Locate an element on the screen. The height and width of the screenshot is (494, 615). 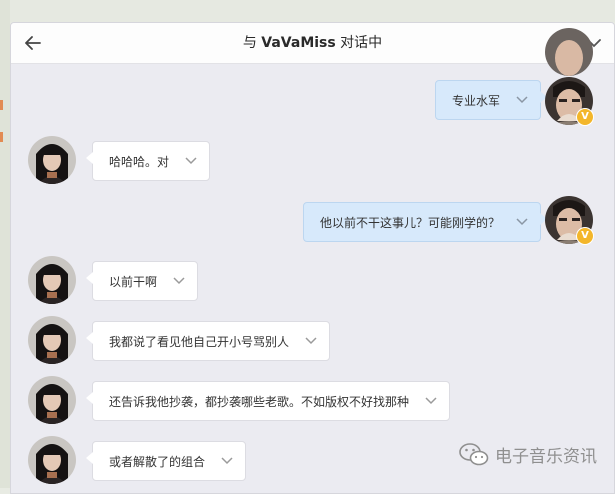
title-suffix: 对话中 is located at coordinates (361, 43).